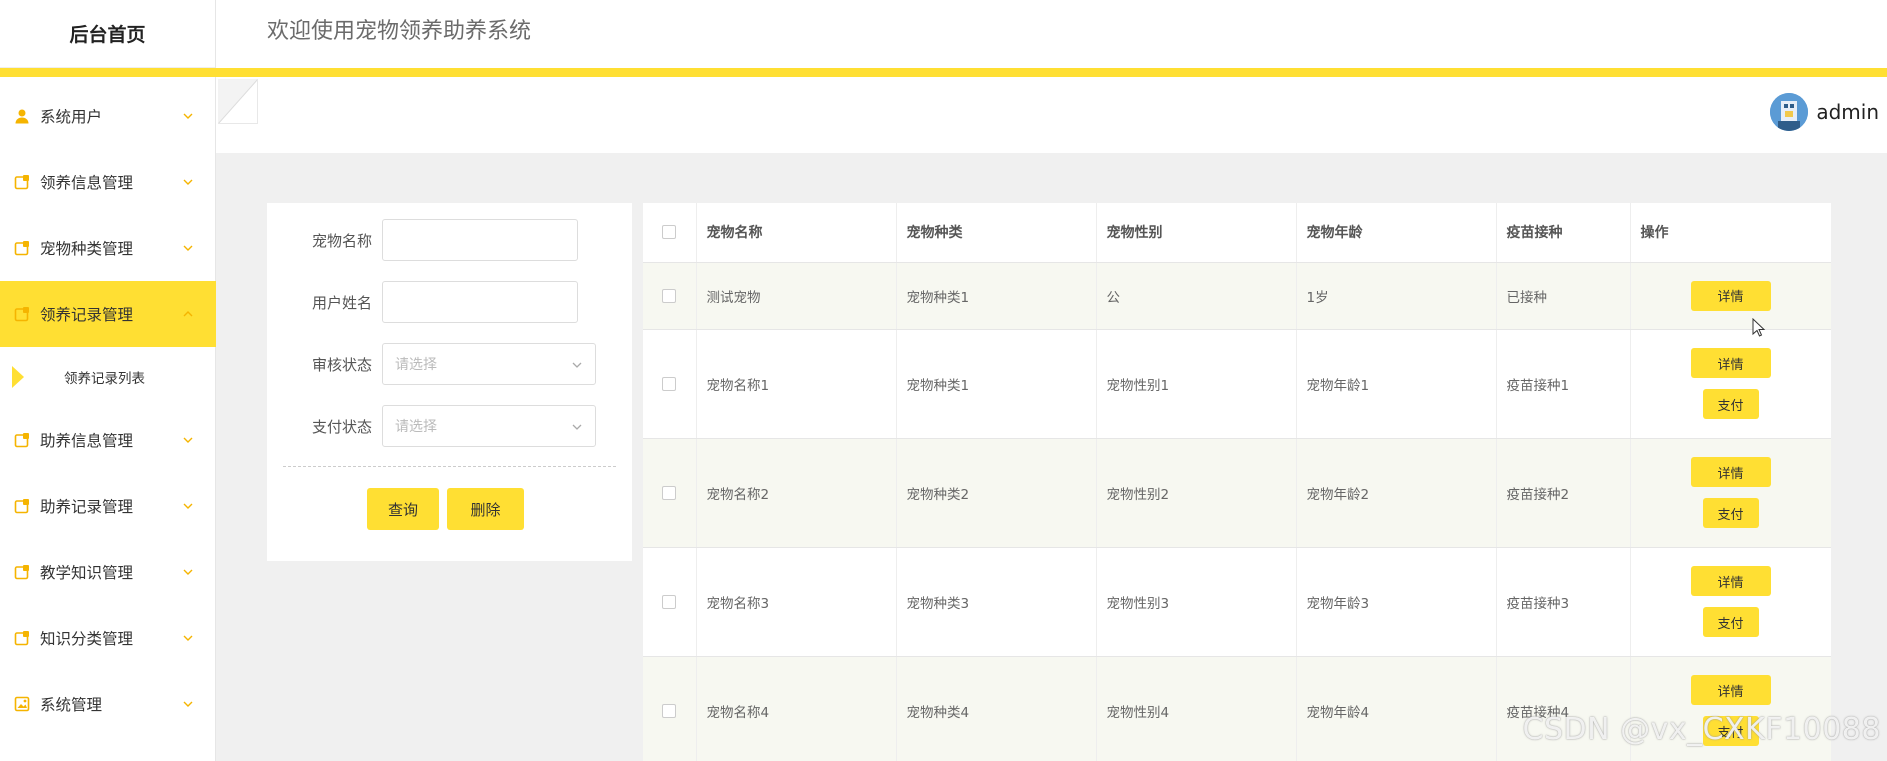  Describe the element at coordinates (480, 302) in the screenshot. I see `user-name-input` at that location.